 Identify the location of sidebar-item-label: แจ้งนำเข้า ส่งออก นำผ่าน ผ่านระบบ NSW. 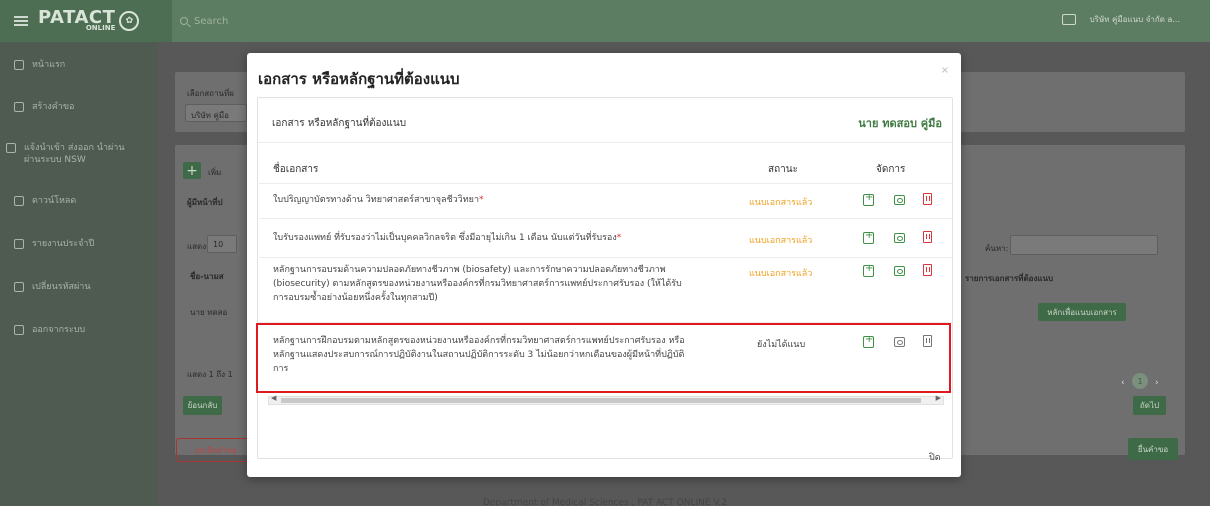
(74, 154).